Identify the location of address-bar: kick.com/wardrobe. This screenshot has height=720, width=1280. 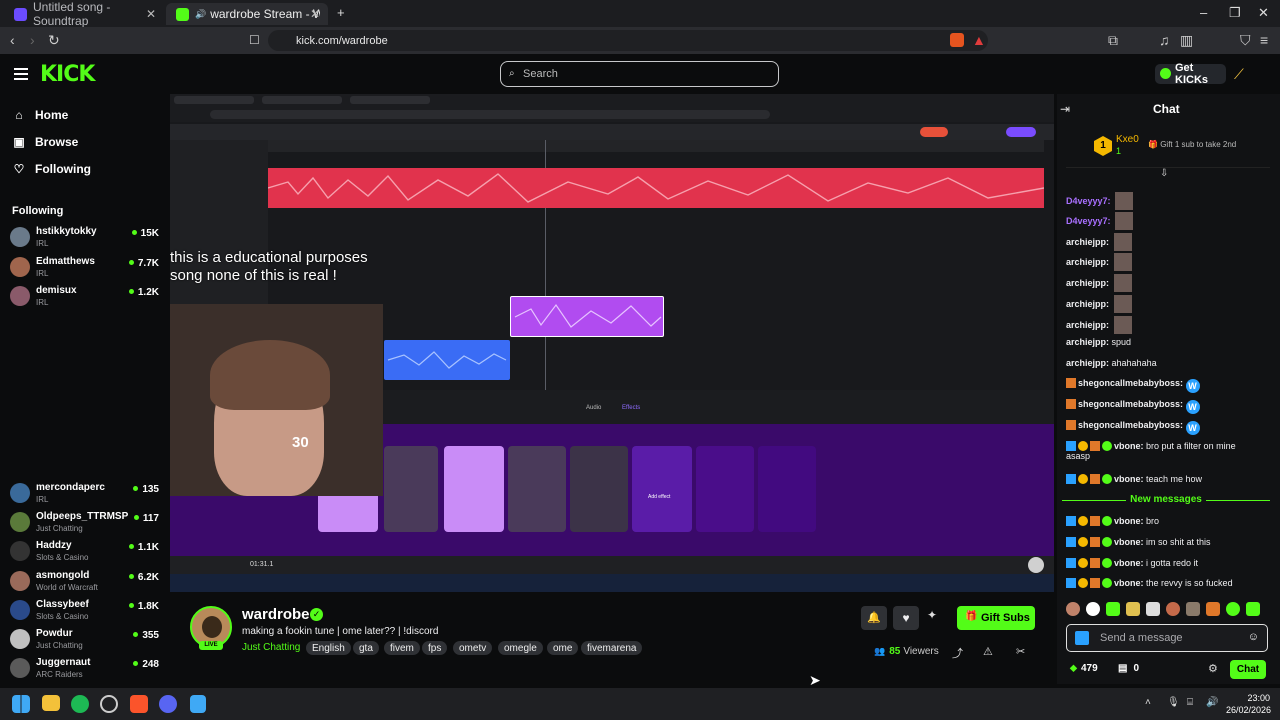
(628, 40).